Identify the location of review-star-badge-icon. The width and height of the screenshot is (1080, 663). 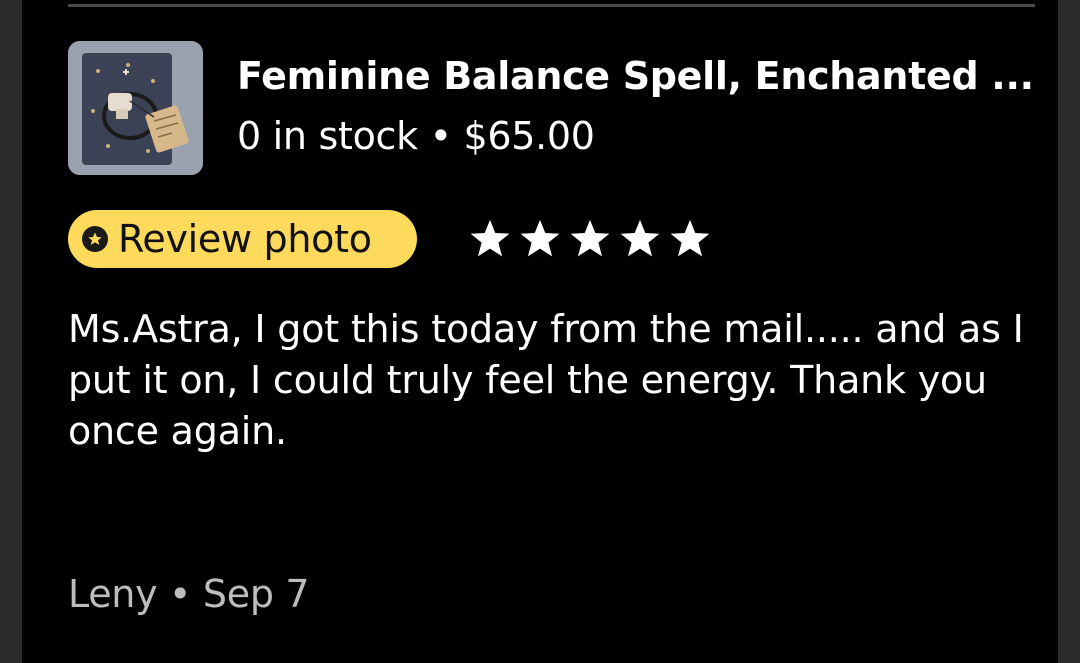
(95, 239).